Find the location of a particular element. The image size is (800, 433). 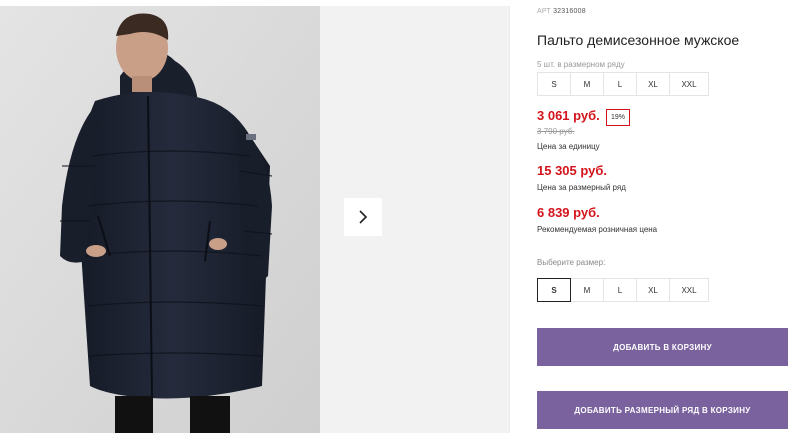

unit-price: 3 061 руб. is located at coordinates (568, 115).